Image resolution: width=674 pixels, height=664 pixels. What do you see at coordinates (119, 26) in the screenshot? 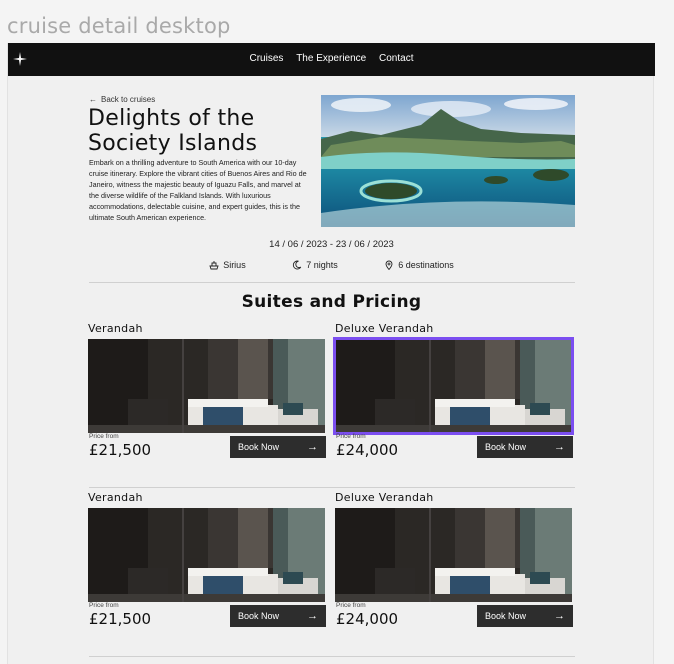
I see `frame-label: cruise detail desktop` at bounding box center [119, 26].